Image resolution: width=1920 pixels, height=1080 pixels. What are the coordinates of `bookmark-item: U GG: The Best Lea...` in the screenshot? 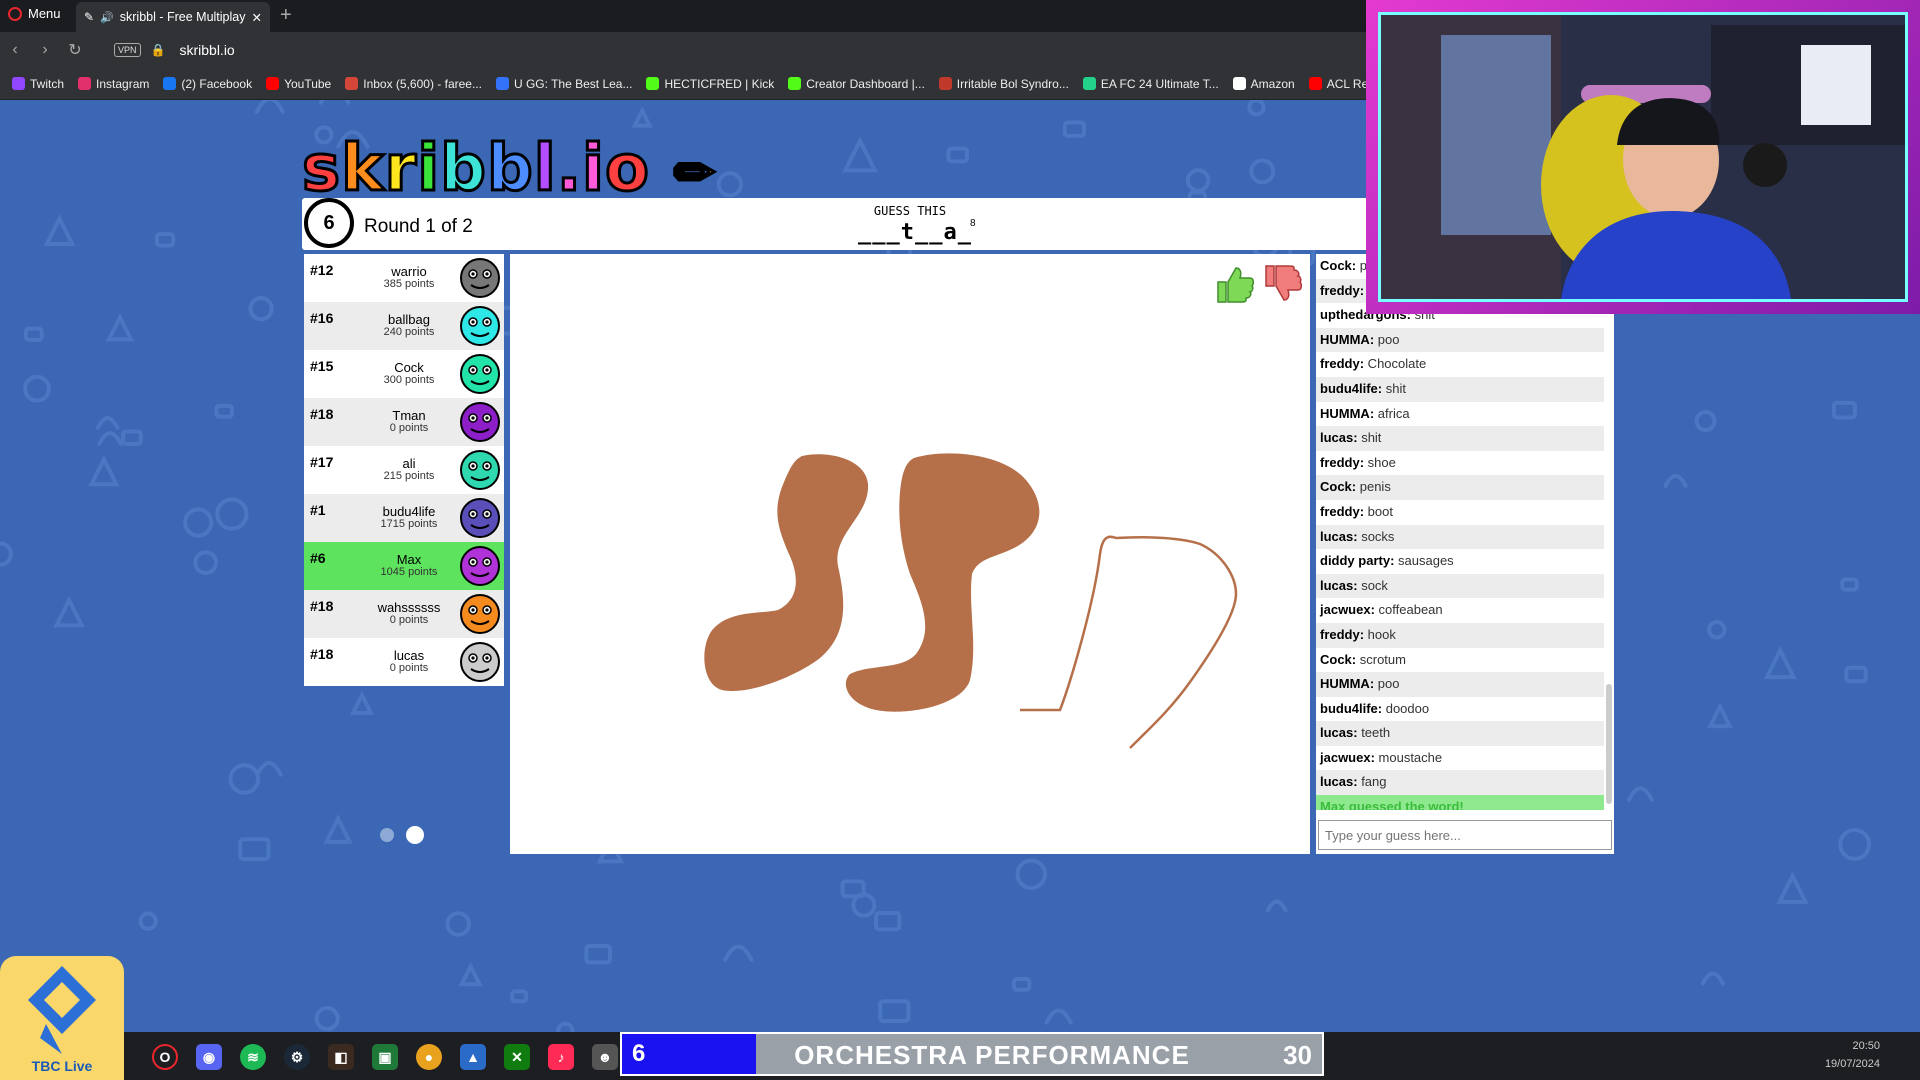 It's located at (564, 83).